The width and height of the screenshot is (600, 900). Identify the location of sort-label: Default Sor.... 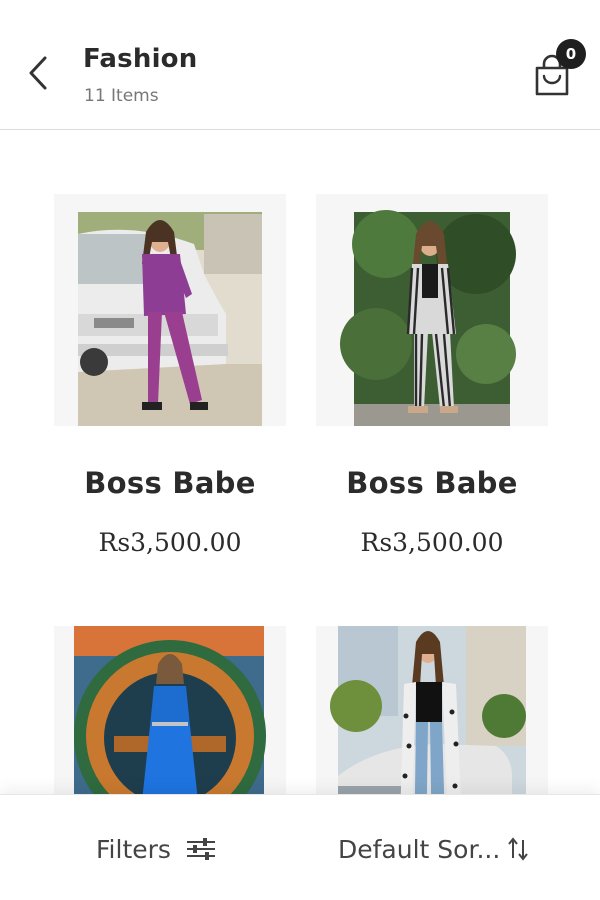
(419, 849).